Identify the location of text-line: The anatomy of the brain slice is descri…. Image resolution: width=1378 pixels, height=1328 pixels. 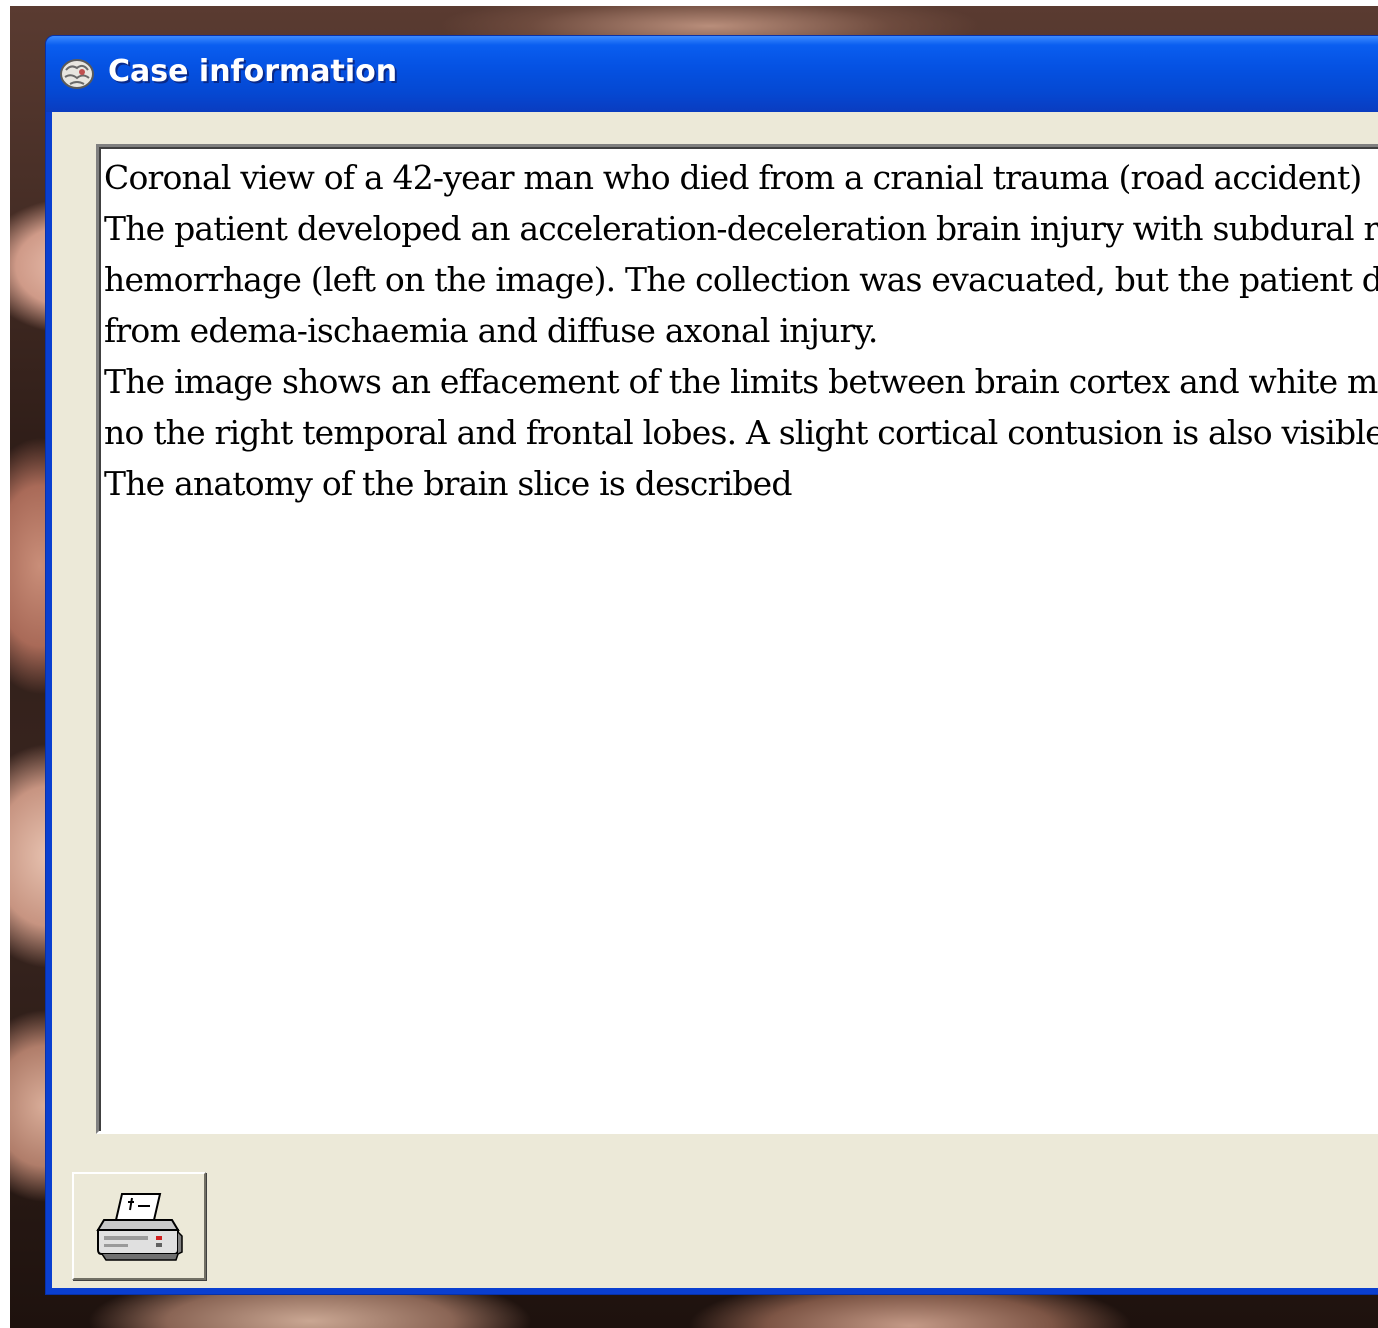
(448, 483).